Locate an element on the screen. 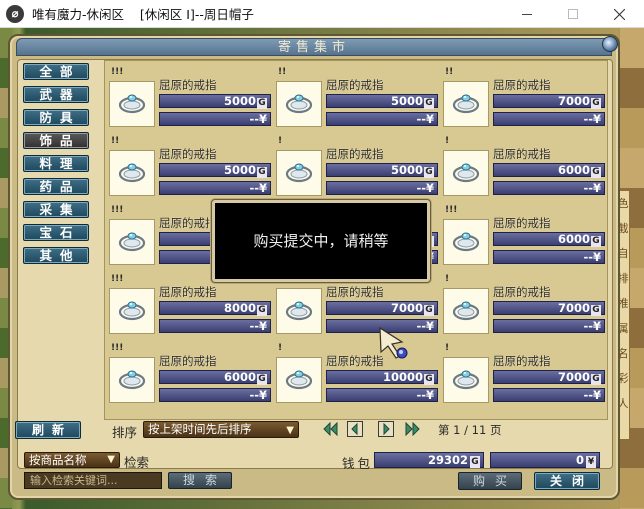 The image size is (644, 509). item-listing: !!! 屈原的戒指 5000 G --¥ is located at coordinates (190, 101).